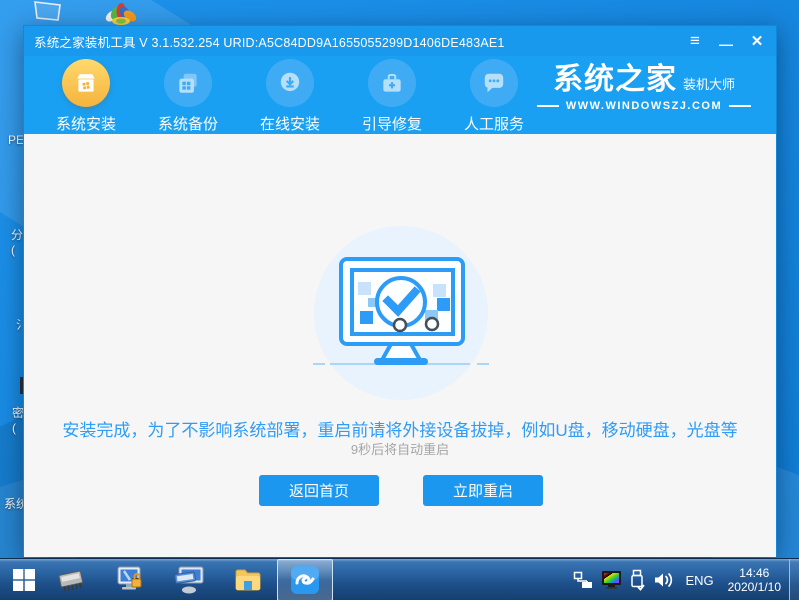 The image size is (799, 600). What do you see at coordinates (86, 83) in the screenshot?
I see `install-box-icon` at bounding box center [86, 83].